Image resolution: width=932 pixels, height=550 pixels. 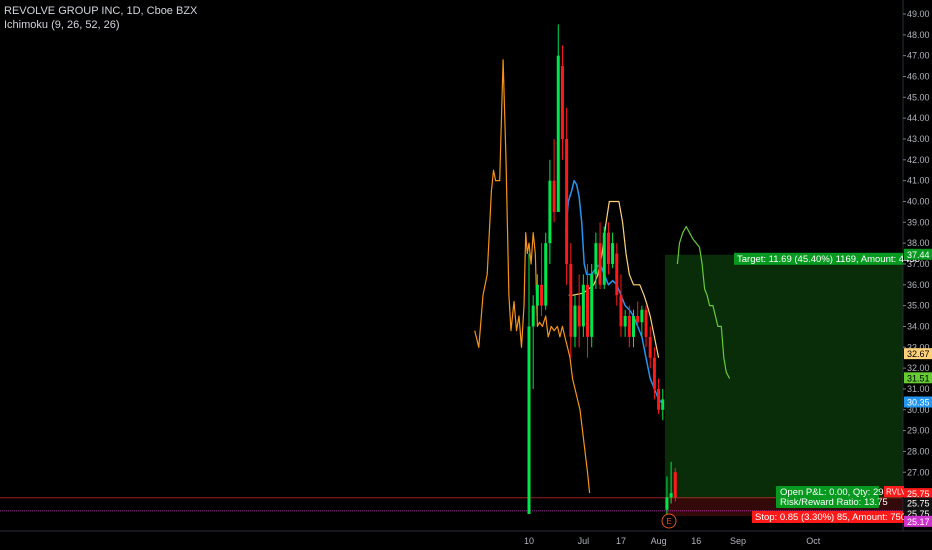 What do you see at coordinates (834, 517) in the screenshot?
I see `stop-label: Stop: 0.85 (3.30%) 85, Amount: 750.1` at bounding box center [834, 517].